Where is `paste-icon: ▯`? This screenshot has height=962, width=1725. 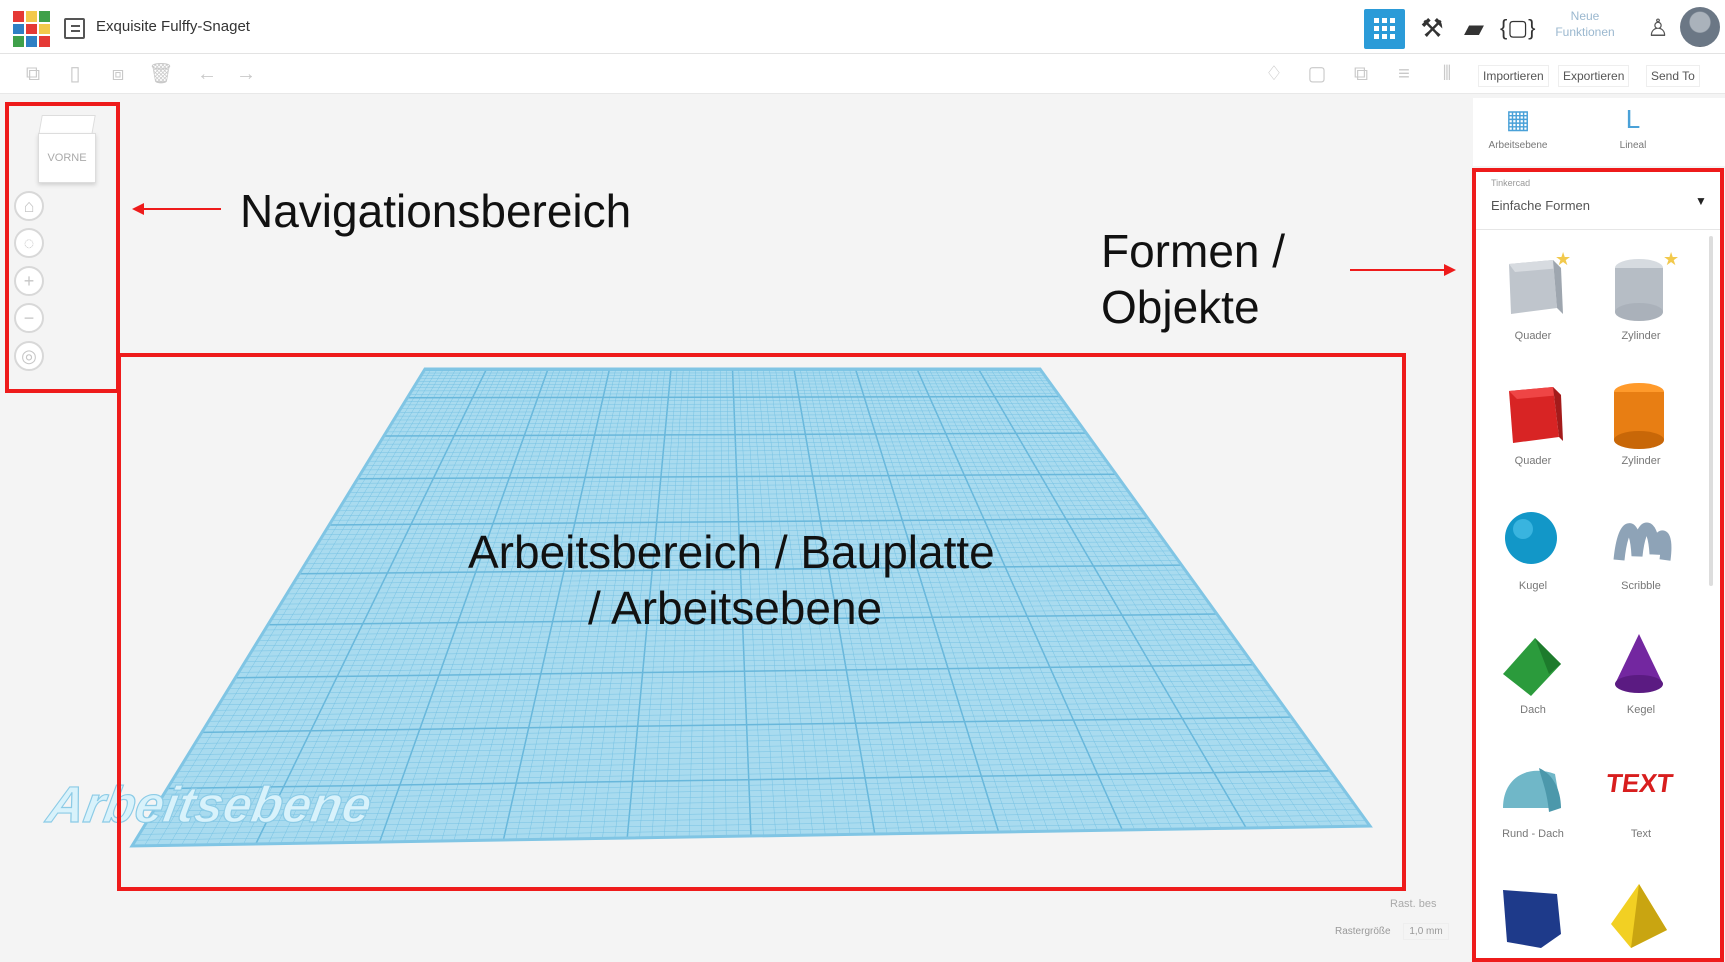
paste-icon: ▯ is located at coordinates (75, 74).